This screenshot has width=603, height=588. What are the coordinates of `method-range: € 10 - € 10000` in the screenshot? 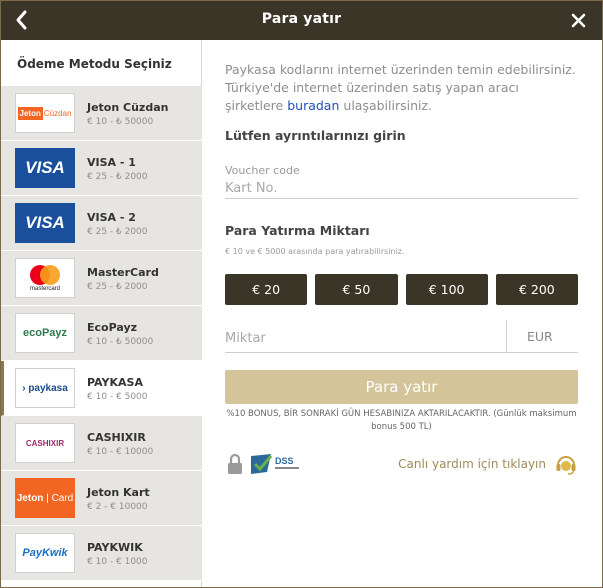 It's located at (120, 452).